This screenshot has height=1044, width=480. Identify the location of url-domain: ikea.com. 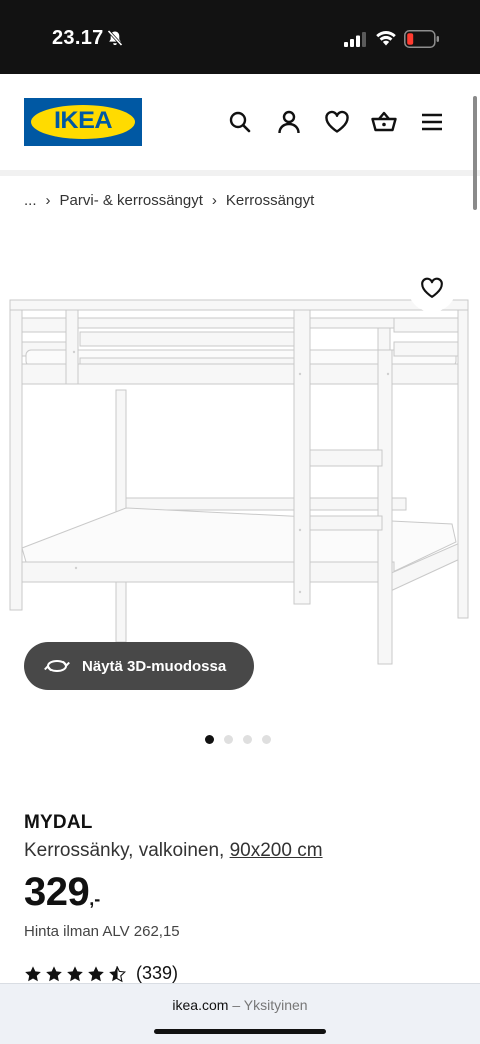
(200, 1005).